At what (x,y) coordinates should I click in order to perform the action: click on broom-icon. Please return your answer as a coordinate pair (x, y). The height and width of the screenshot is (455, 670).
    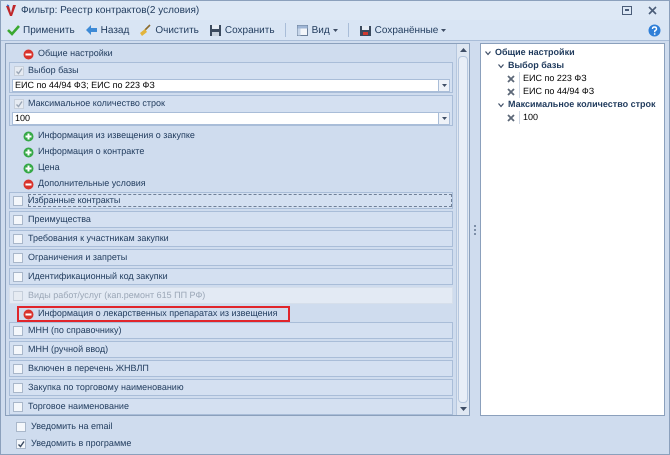
    Looking at the image, I should click on (145, 30).